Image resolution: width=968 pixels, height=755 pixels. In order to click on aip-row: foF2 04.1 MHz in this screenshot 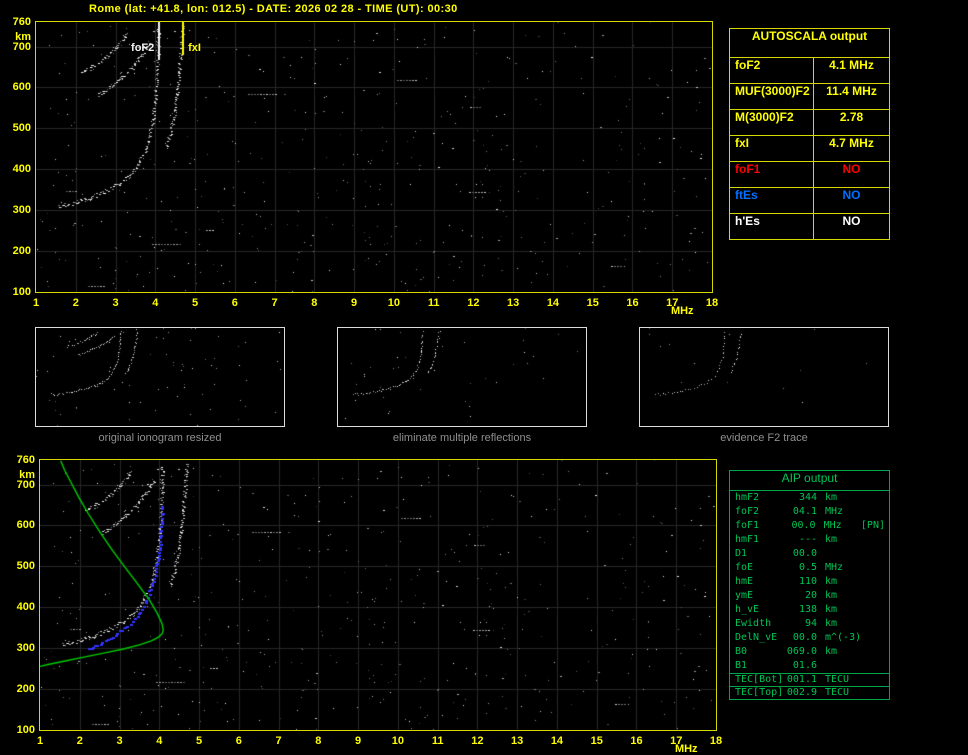, I will do `click(809, 512)`.